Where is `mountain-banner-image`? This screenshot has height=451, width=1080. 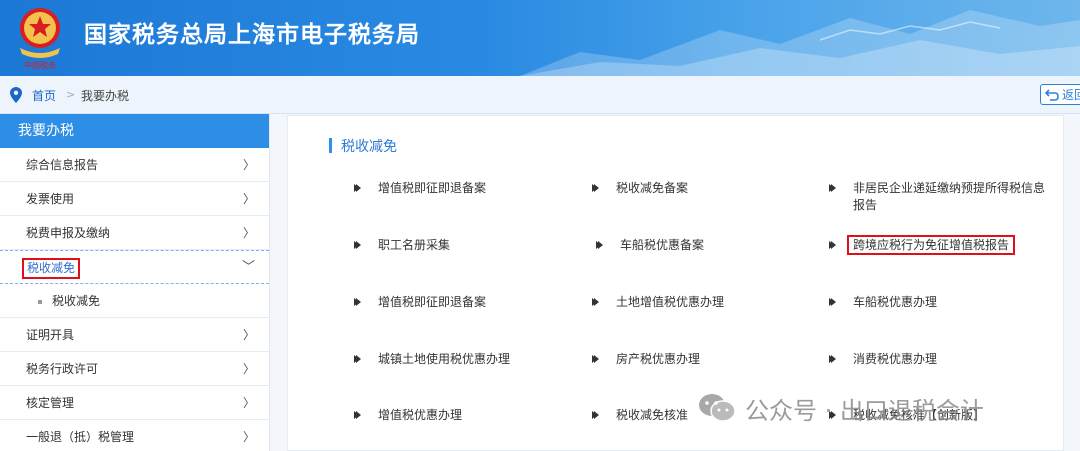 mountain-banner-image is located at coordinates (800, 43).